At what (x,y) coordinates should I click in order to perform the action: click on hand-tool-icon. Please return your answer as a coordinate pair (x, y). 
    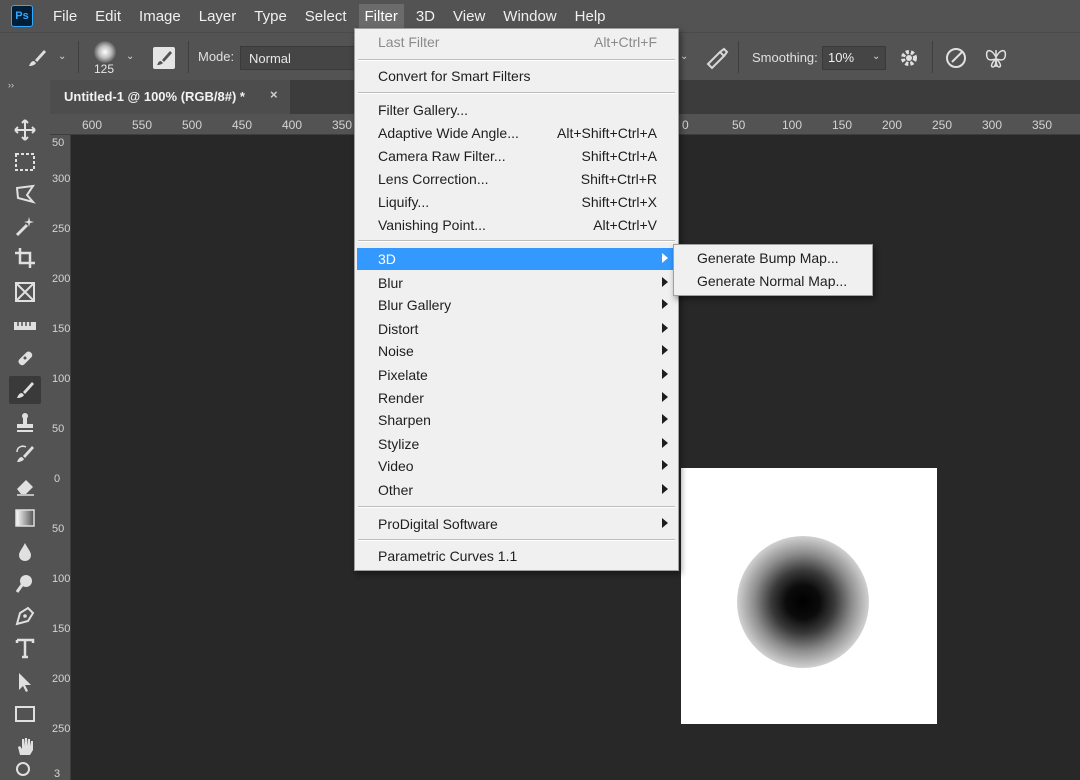
    Looking at the image, I should click on (25, 746).